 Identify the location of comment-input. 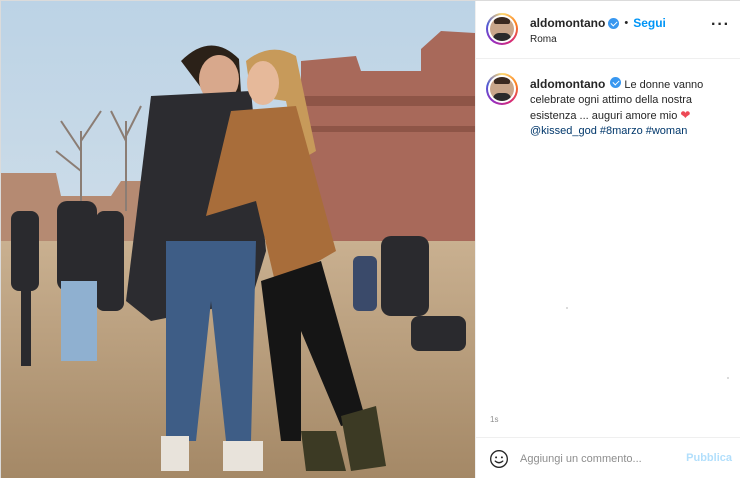
(599, 459).